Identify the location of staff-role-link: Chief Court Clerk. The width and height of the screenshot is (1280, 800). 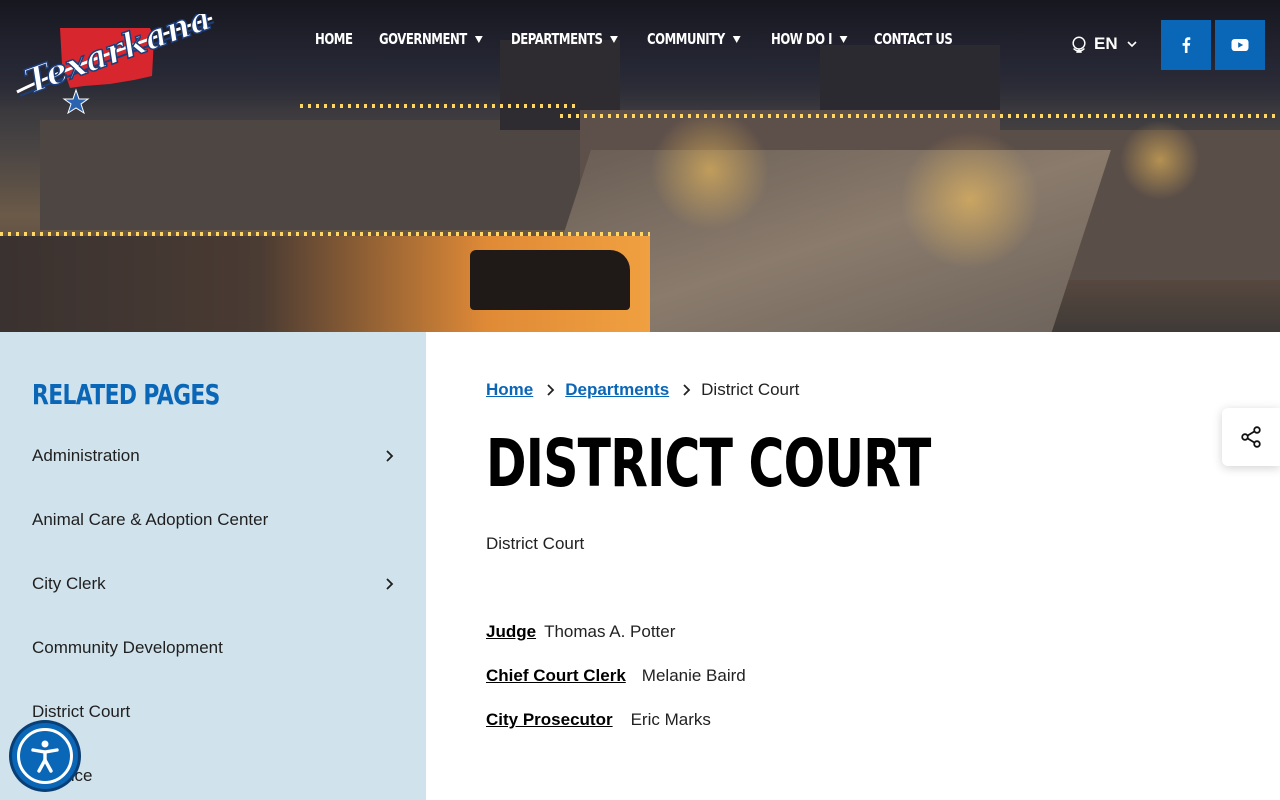
(556, 676).